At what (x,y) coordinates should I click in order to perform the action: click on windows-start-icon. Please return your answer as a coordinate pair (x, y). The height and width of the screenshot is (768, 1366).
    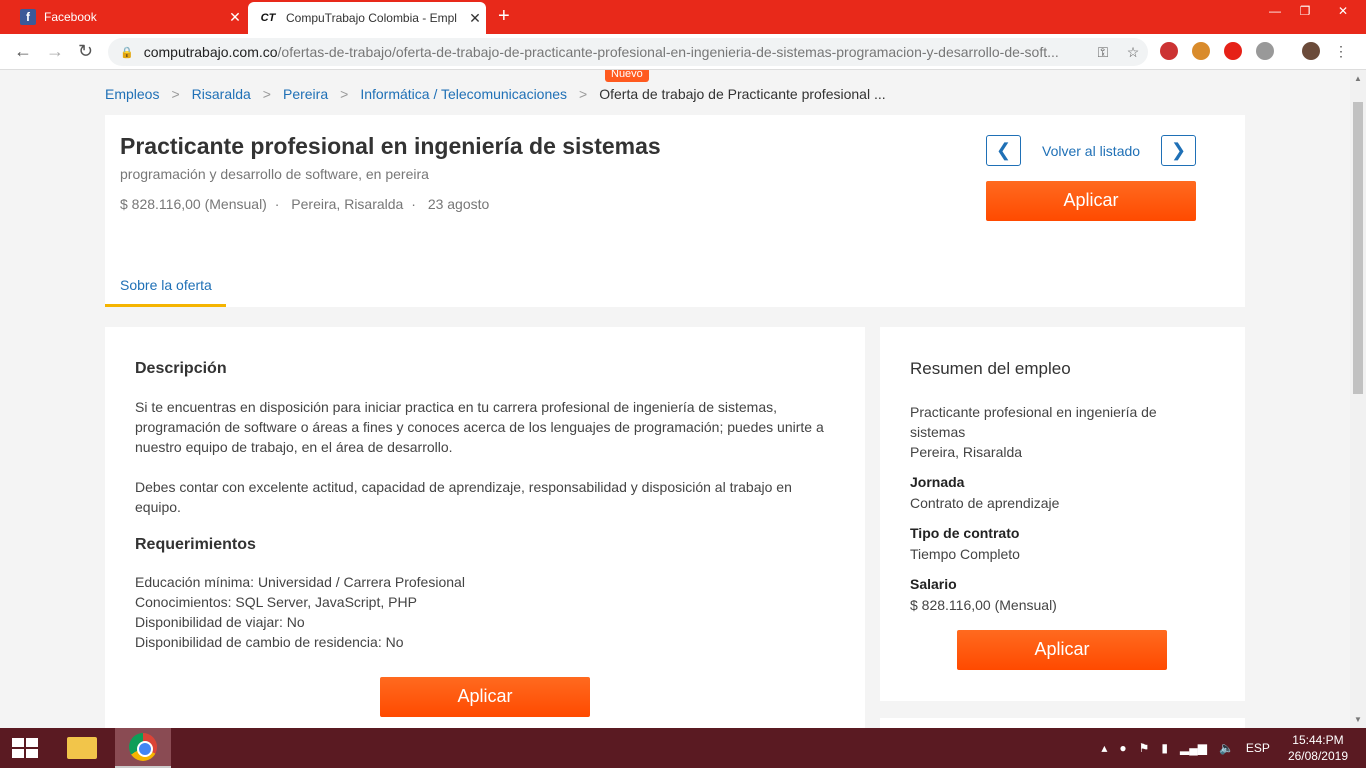
    Looking at the image, I should click on (25, 748).